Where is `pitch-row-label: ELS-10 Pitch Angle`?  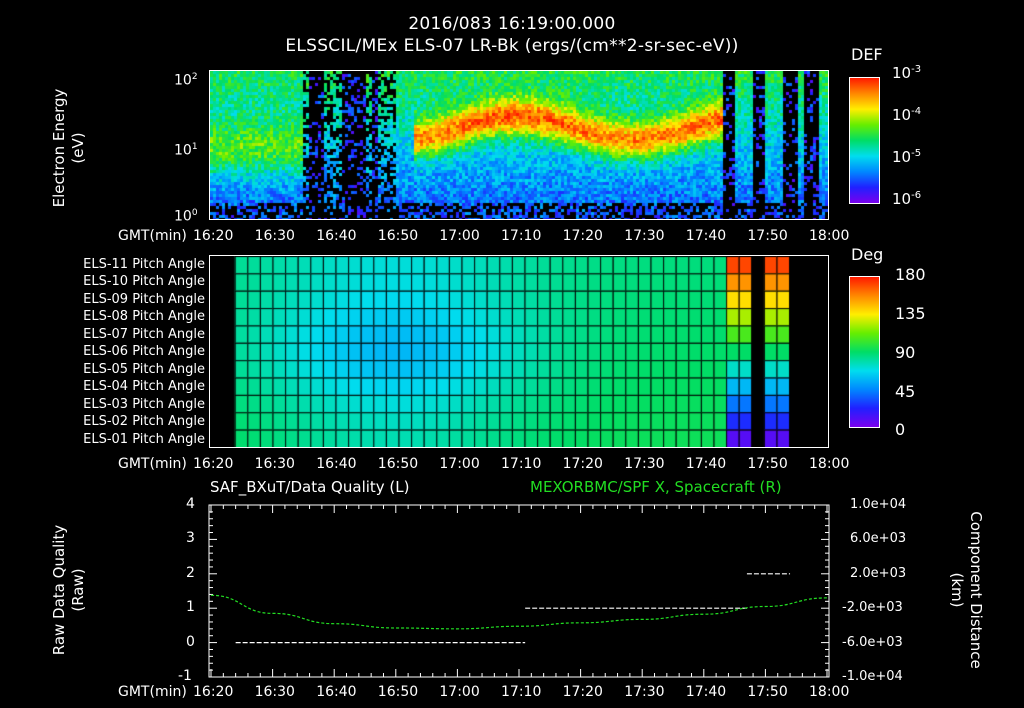
pitch-row-label: ELS-10 Pitch Angle is located at coordinates (144, 281).